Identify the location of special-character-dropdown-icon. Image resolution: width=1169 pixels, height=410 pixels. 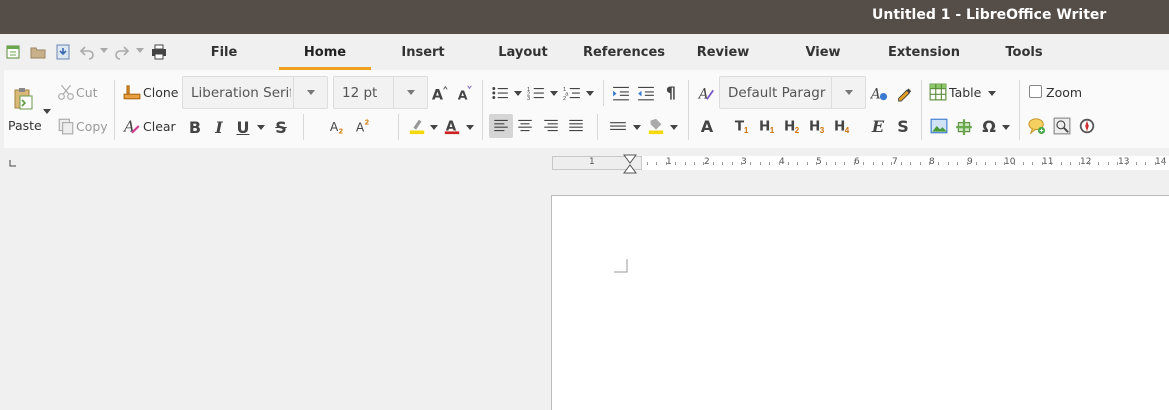
(1006, 127).